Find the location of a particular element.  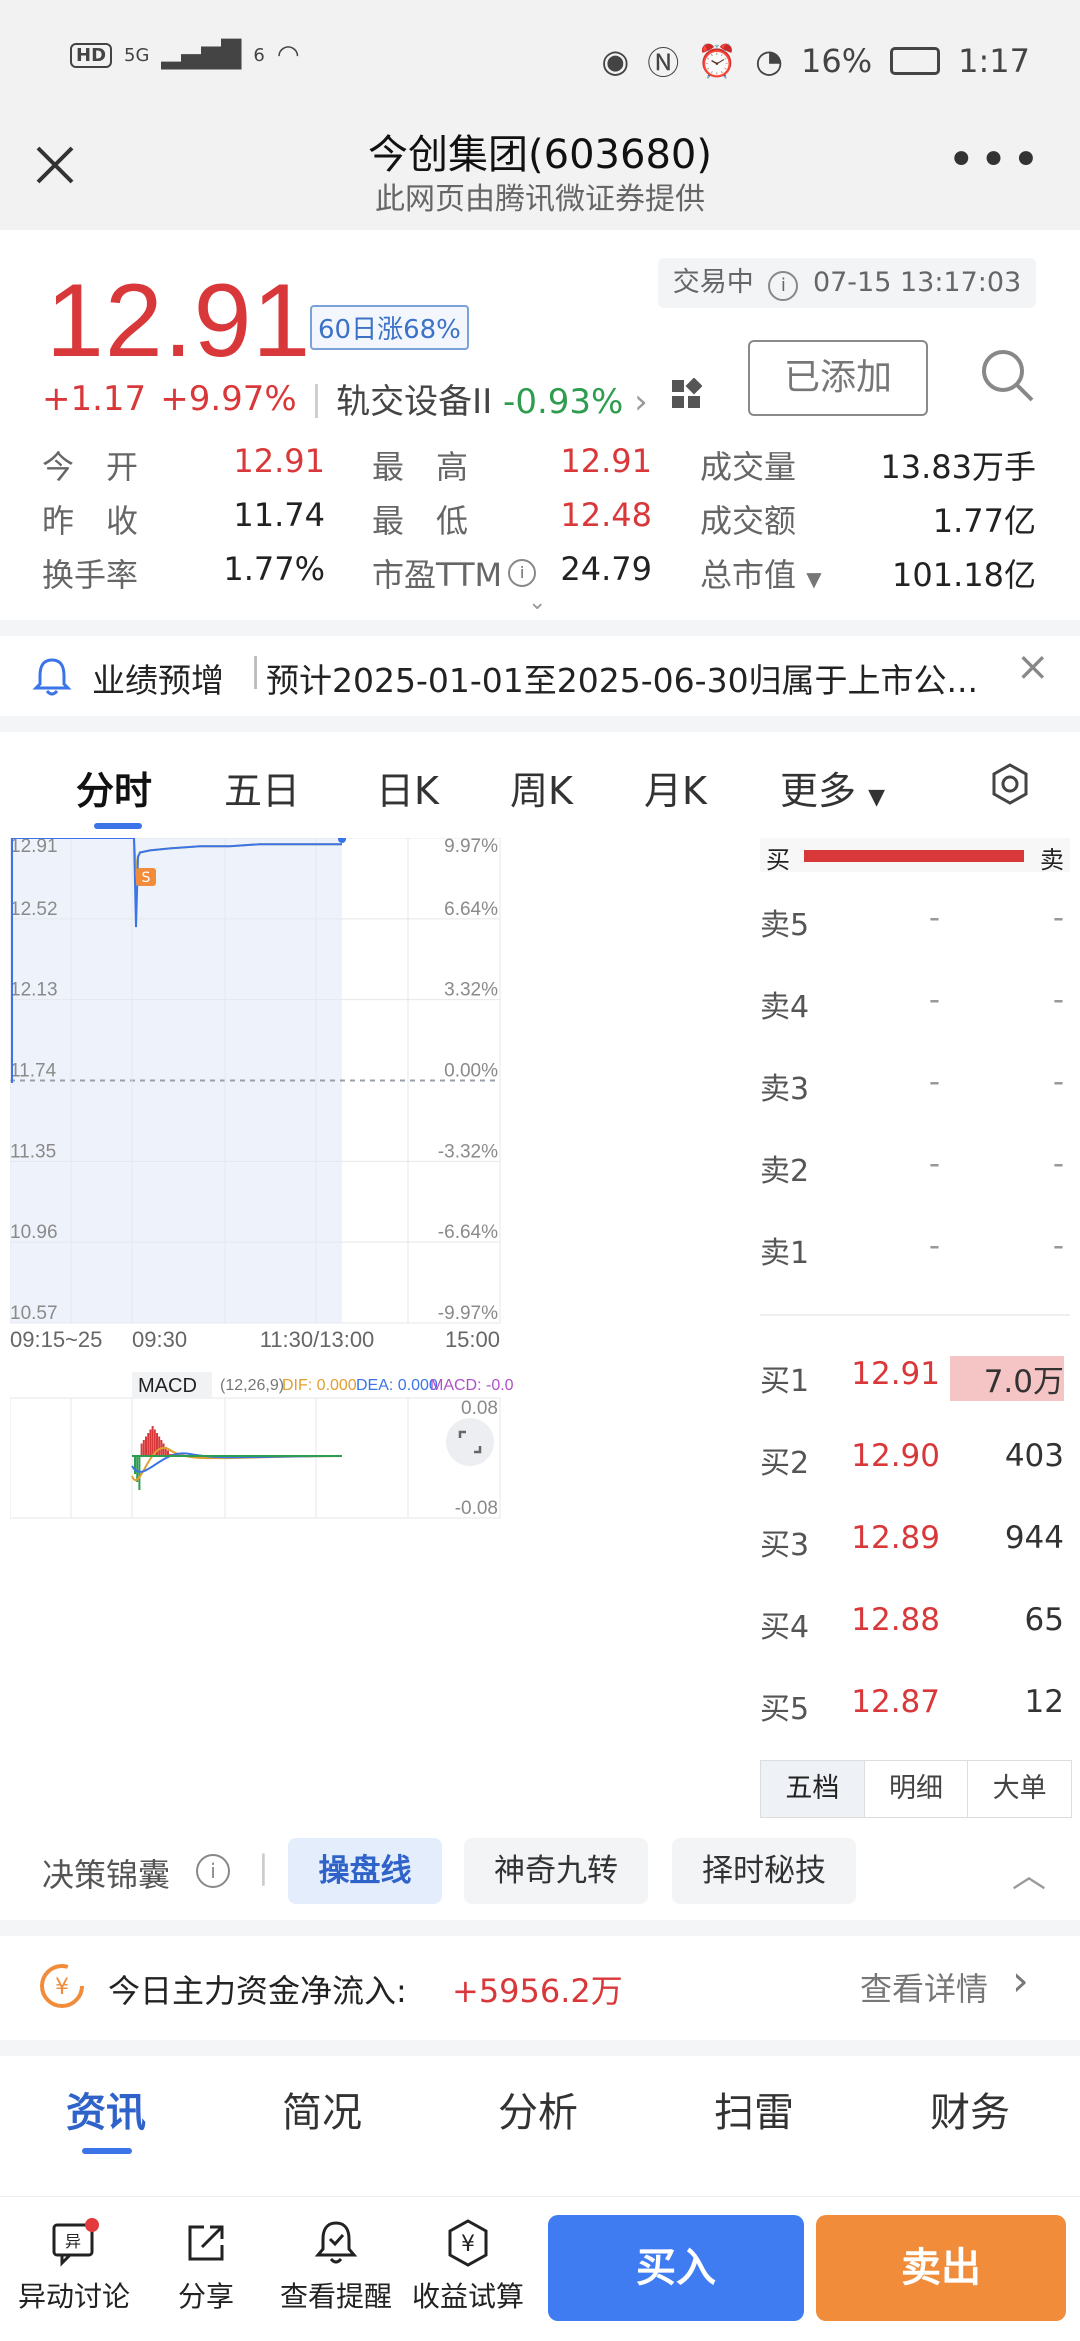

chart-tabs: 分时 五日 日K 周K 月K 更多 ▼ is located at coordinates (540, 785).